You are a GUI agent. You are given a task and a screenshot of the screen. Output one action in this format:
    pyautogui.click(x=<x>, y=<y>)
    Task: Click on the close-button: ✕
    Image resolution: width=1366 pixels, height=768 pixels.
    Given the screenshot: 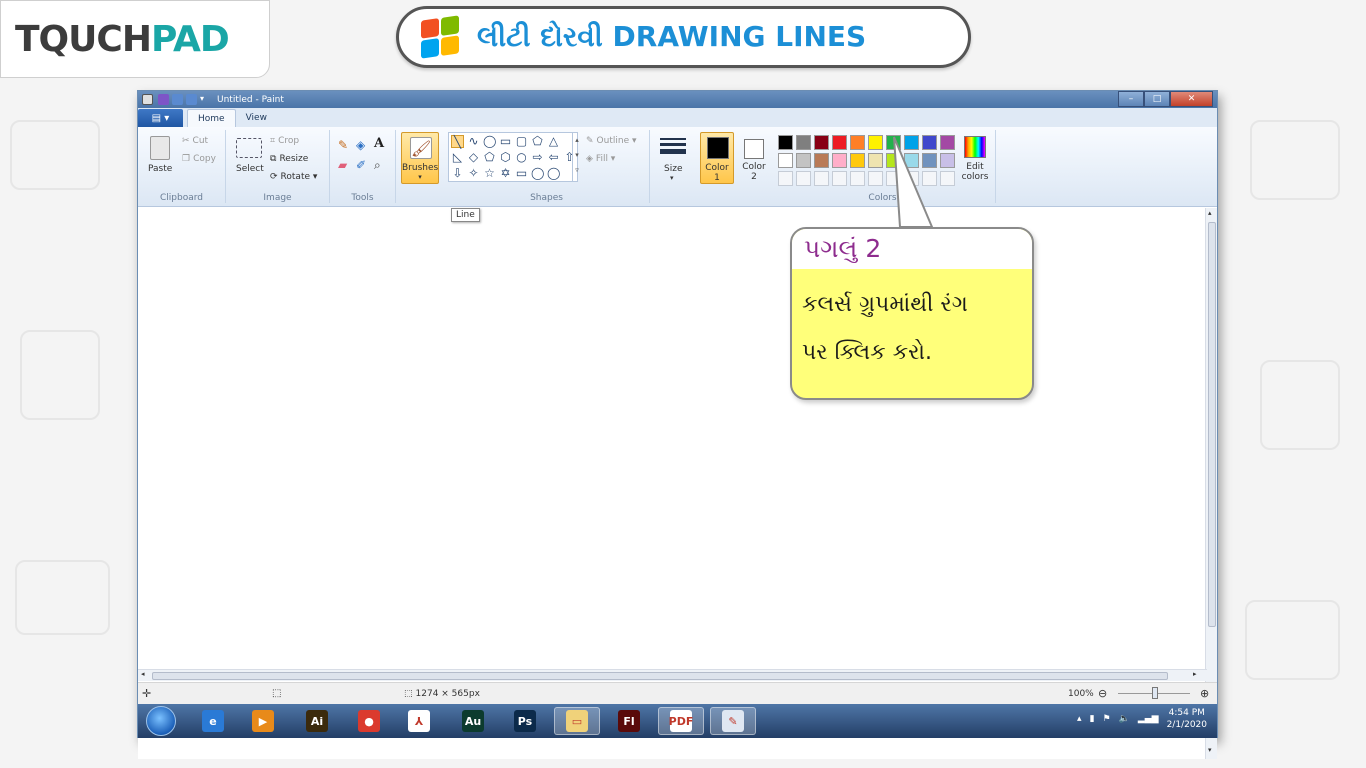 What is the action you would take?
    pyautogui.click(x=1191, y=99)
    